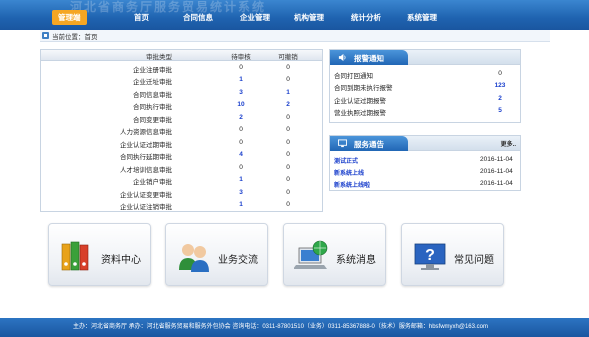  I want to click on approval-type-cell: 合同变更审批, so click(152, 119).